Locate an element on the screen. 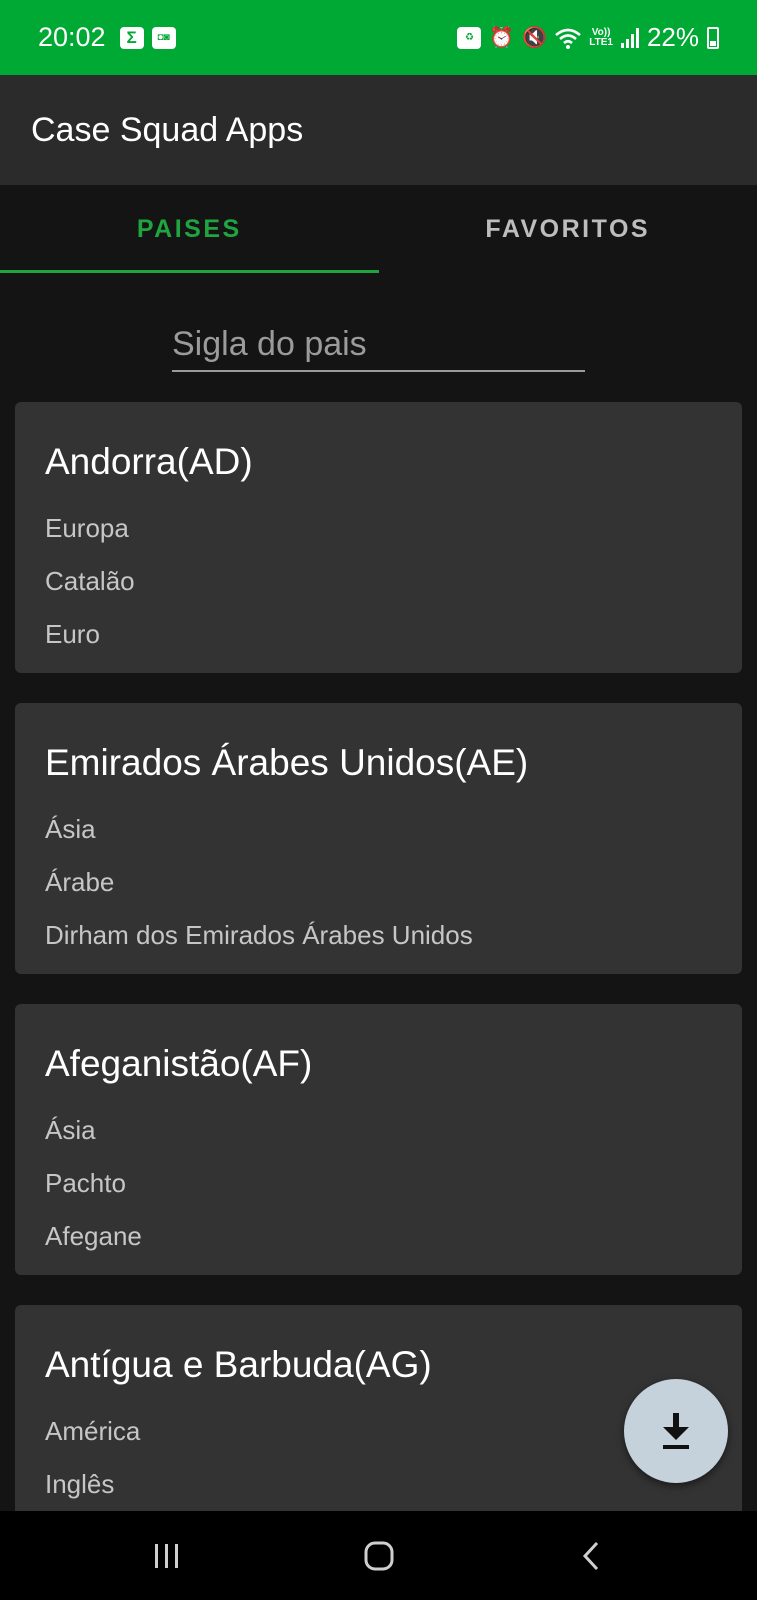 The height and width of the screenshot is (1600, 757). active-tab-indicator is located at coordinates (189, 271).